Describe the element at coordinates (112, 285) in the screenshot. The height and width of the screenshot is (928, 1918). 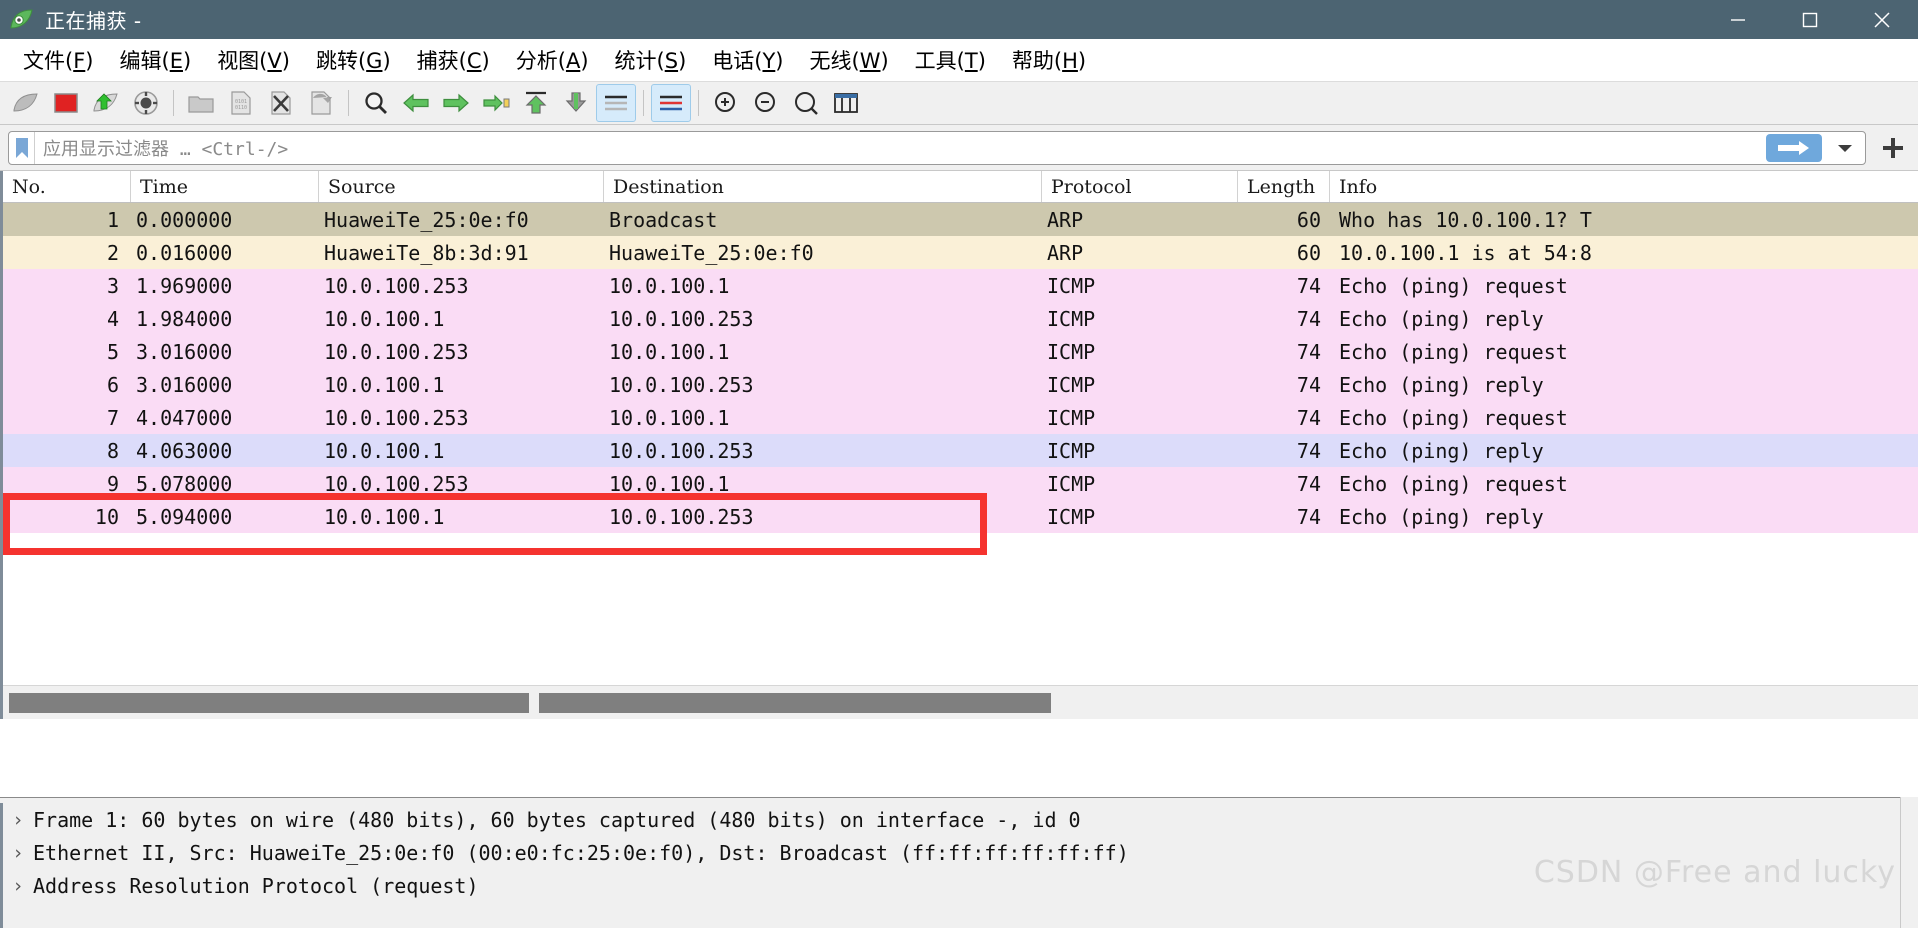
I see `cell-no: 3` at that location.